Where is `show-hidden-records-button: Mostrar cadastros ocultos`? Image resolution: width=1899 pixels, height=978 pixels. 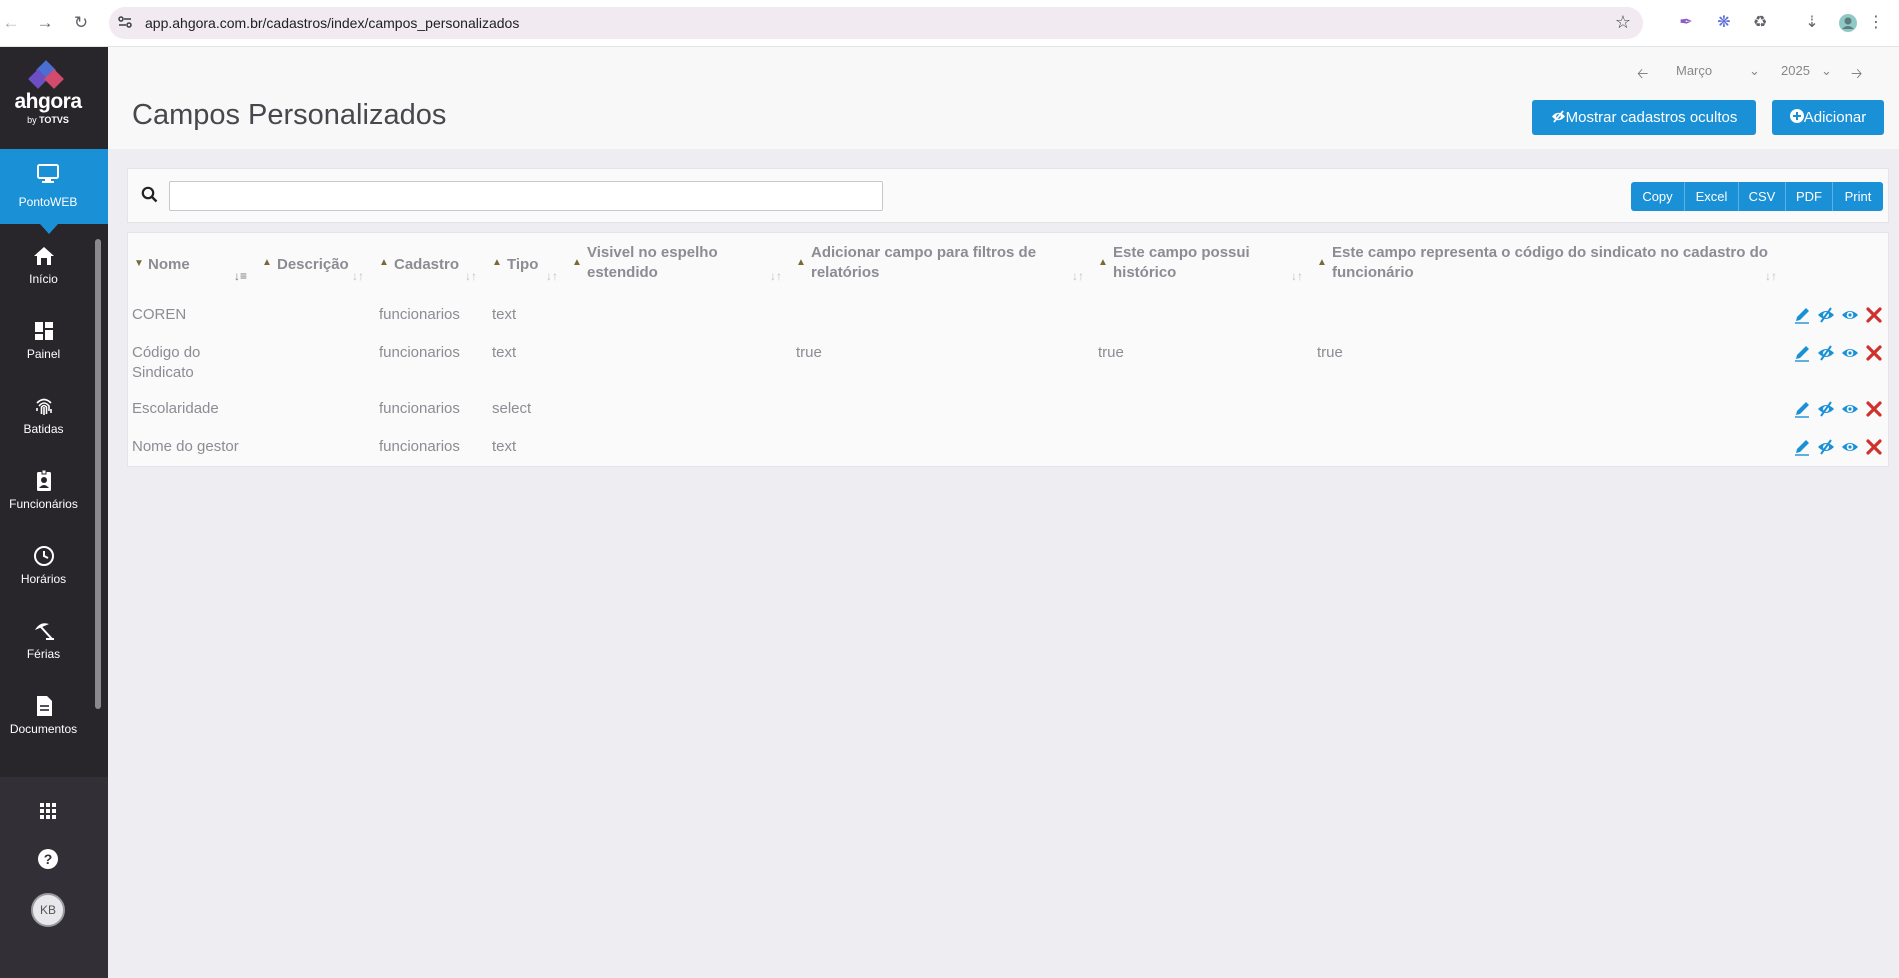 show-hidden-records-button: Mostrar cadastros ocultos is located at coordinates (1644, 117).